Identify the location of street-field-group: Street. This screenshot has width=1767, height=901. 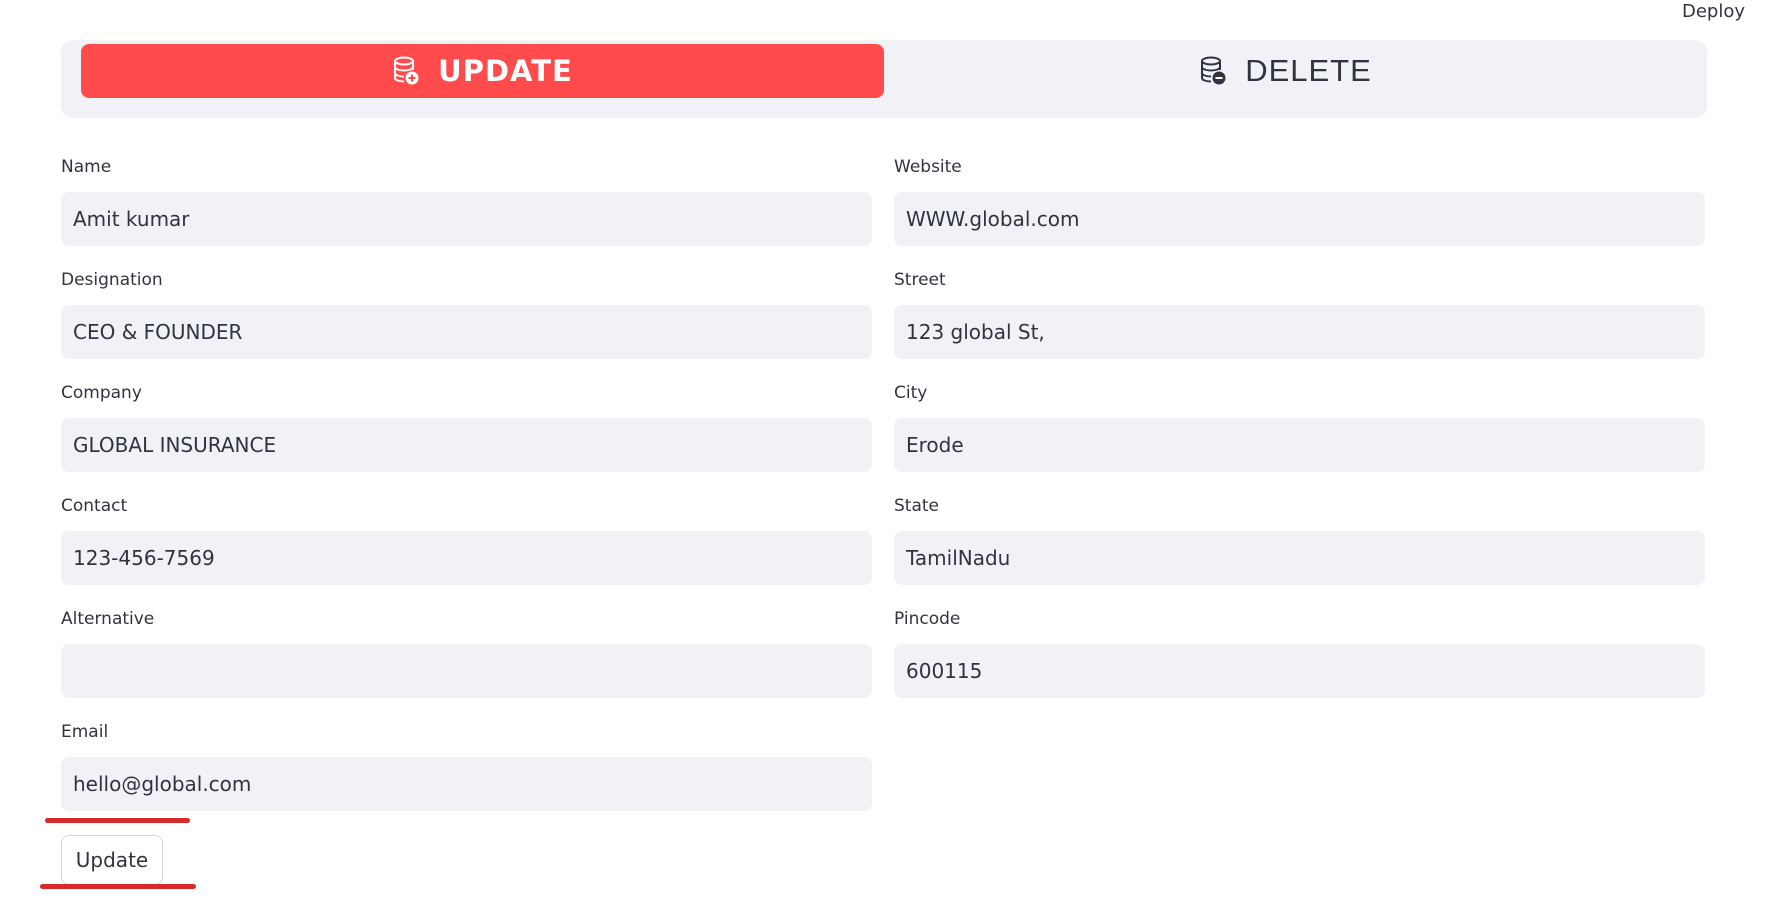
(1299, 314).